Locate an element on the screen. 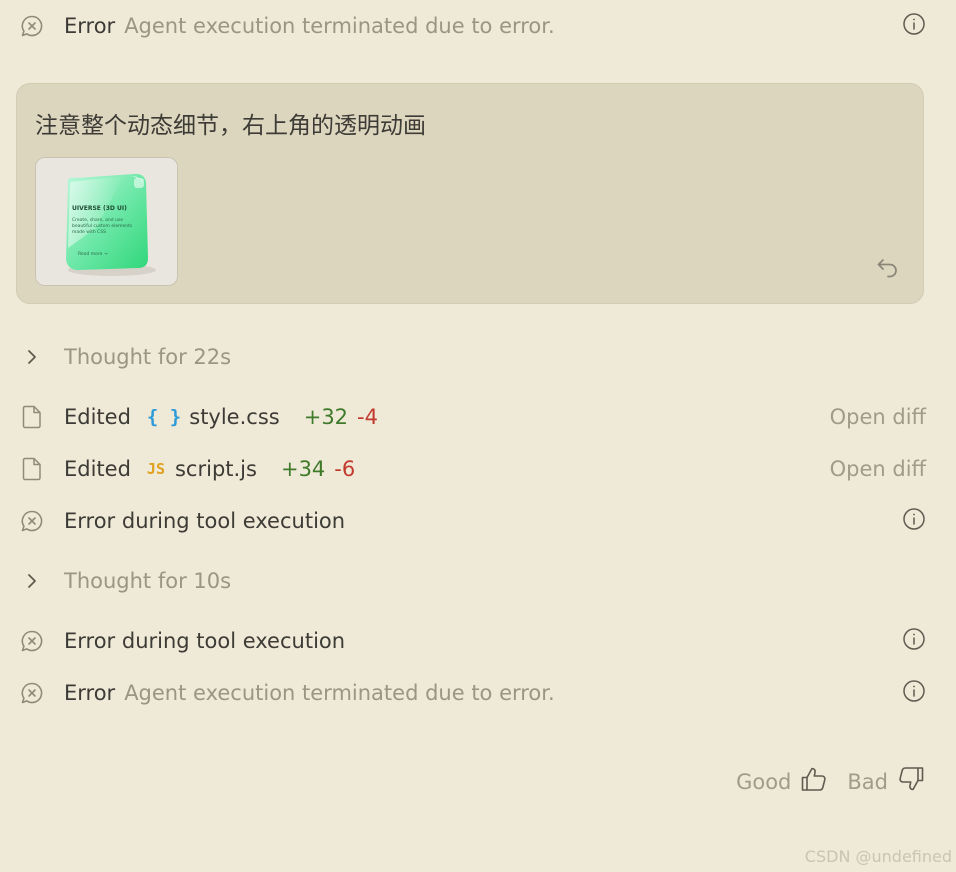 The height and width of the screenshot is (872, 956). good-label: Good is located at coordinates (764, 781).